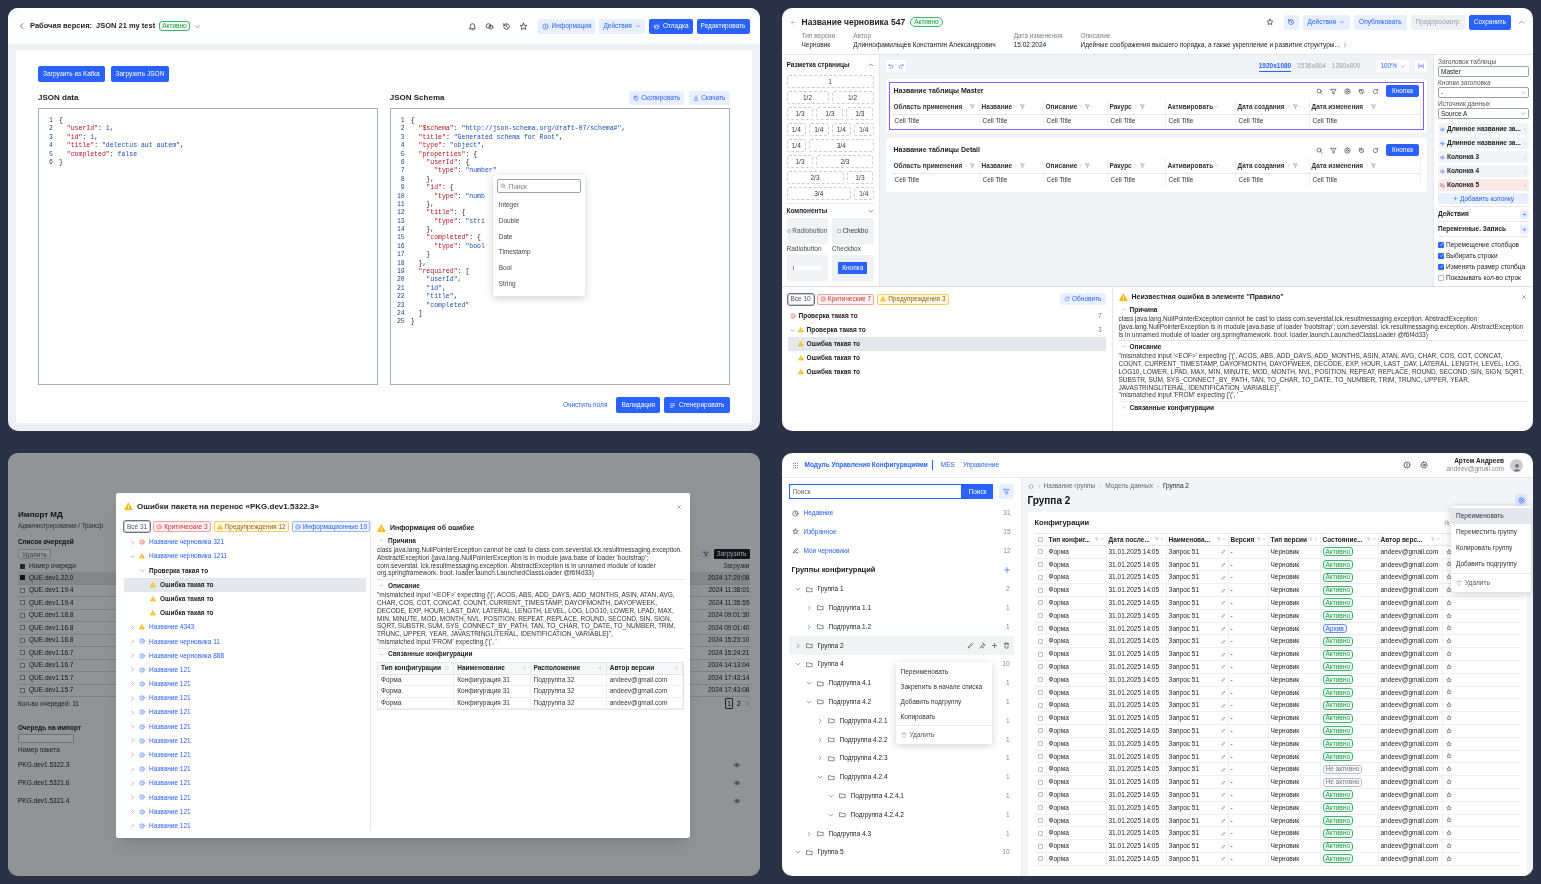 This screenshot has width=1541, height=884. I want to click on add-icon, so click(1006, 569).